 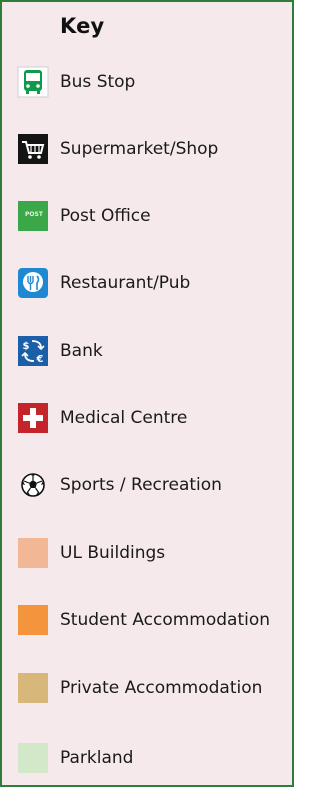 What do you see at coordinates (33, 283) in the screenshot?
I see `restaurant-icon` at bounding box center [33, 283].